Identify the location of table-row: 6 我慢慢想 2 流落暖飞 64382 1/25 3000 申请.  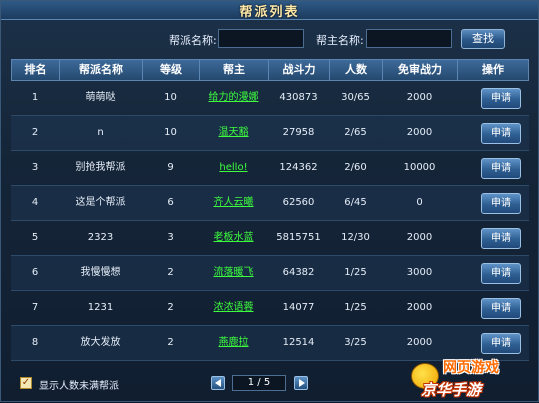
(270, 273).